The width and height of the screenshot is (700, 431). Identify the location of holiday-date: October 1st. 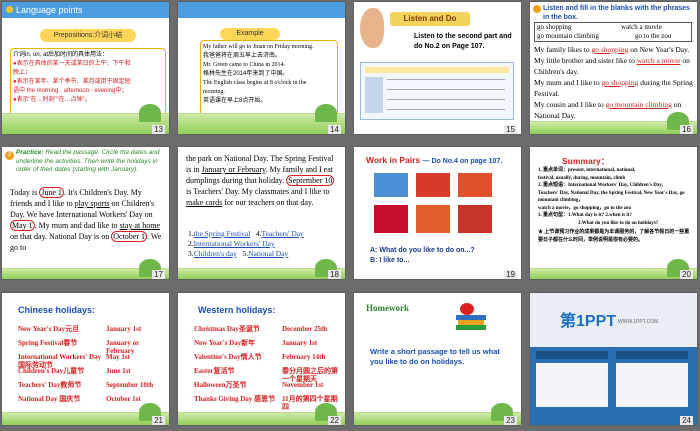
(123, 399).